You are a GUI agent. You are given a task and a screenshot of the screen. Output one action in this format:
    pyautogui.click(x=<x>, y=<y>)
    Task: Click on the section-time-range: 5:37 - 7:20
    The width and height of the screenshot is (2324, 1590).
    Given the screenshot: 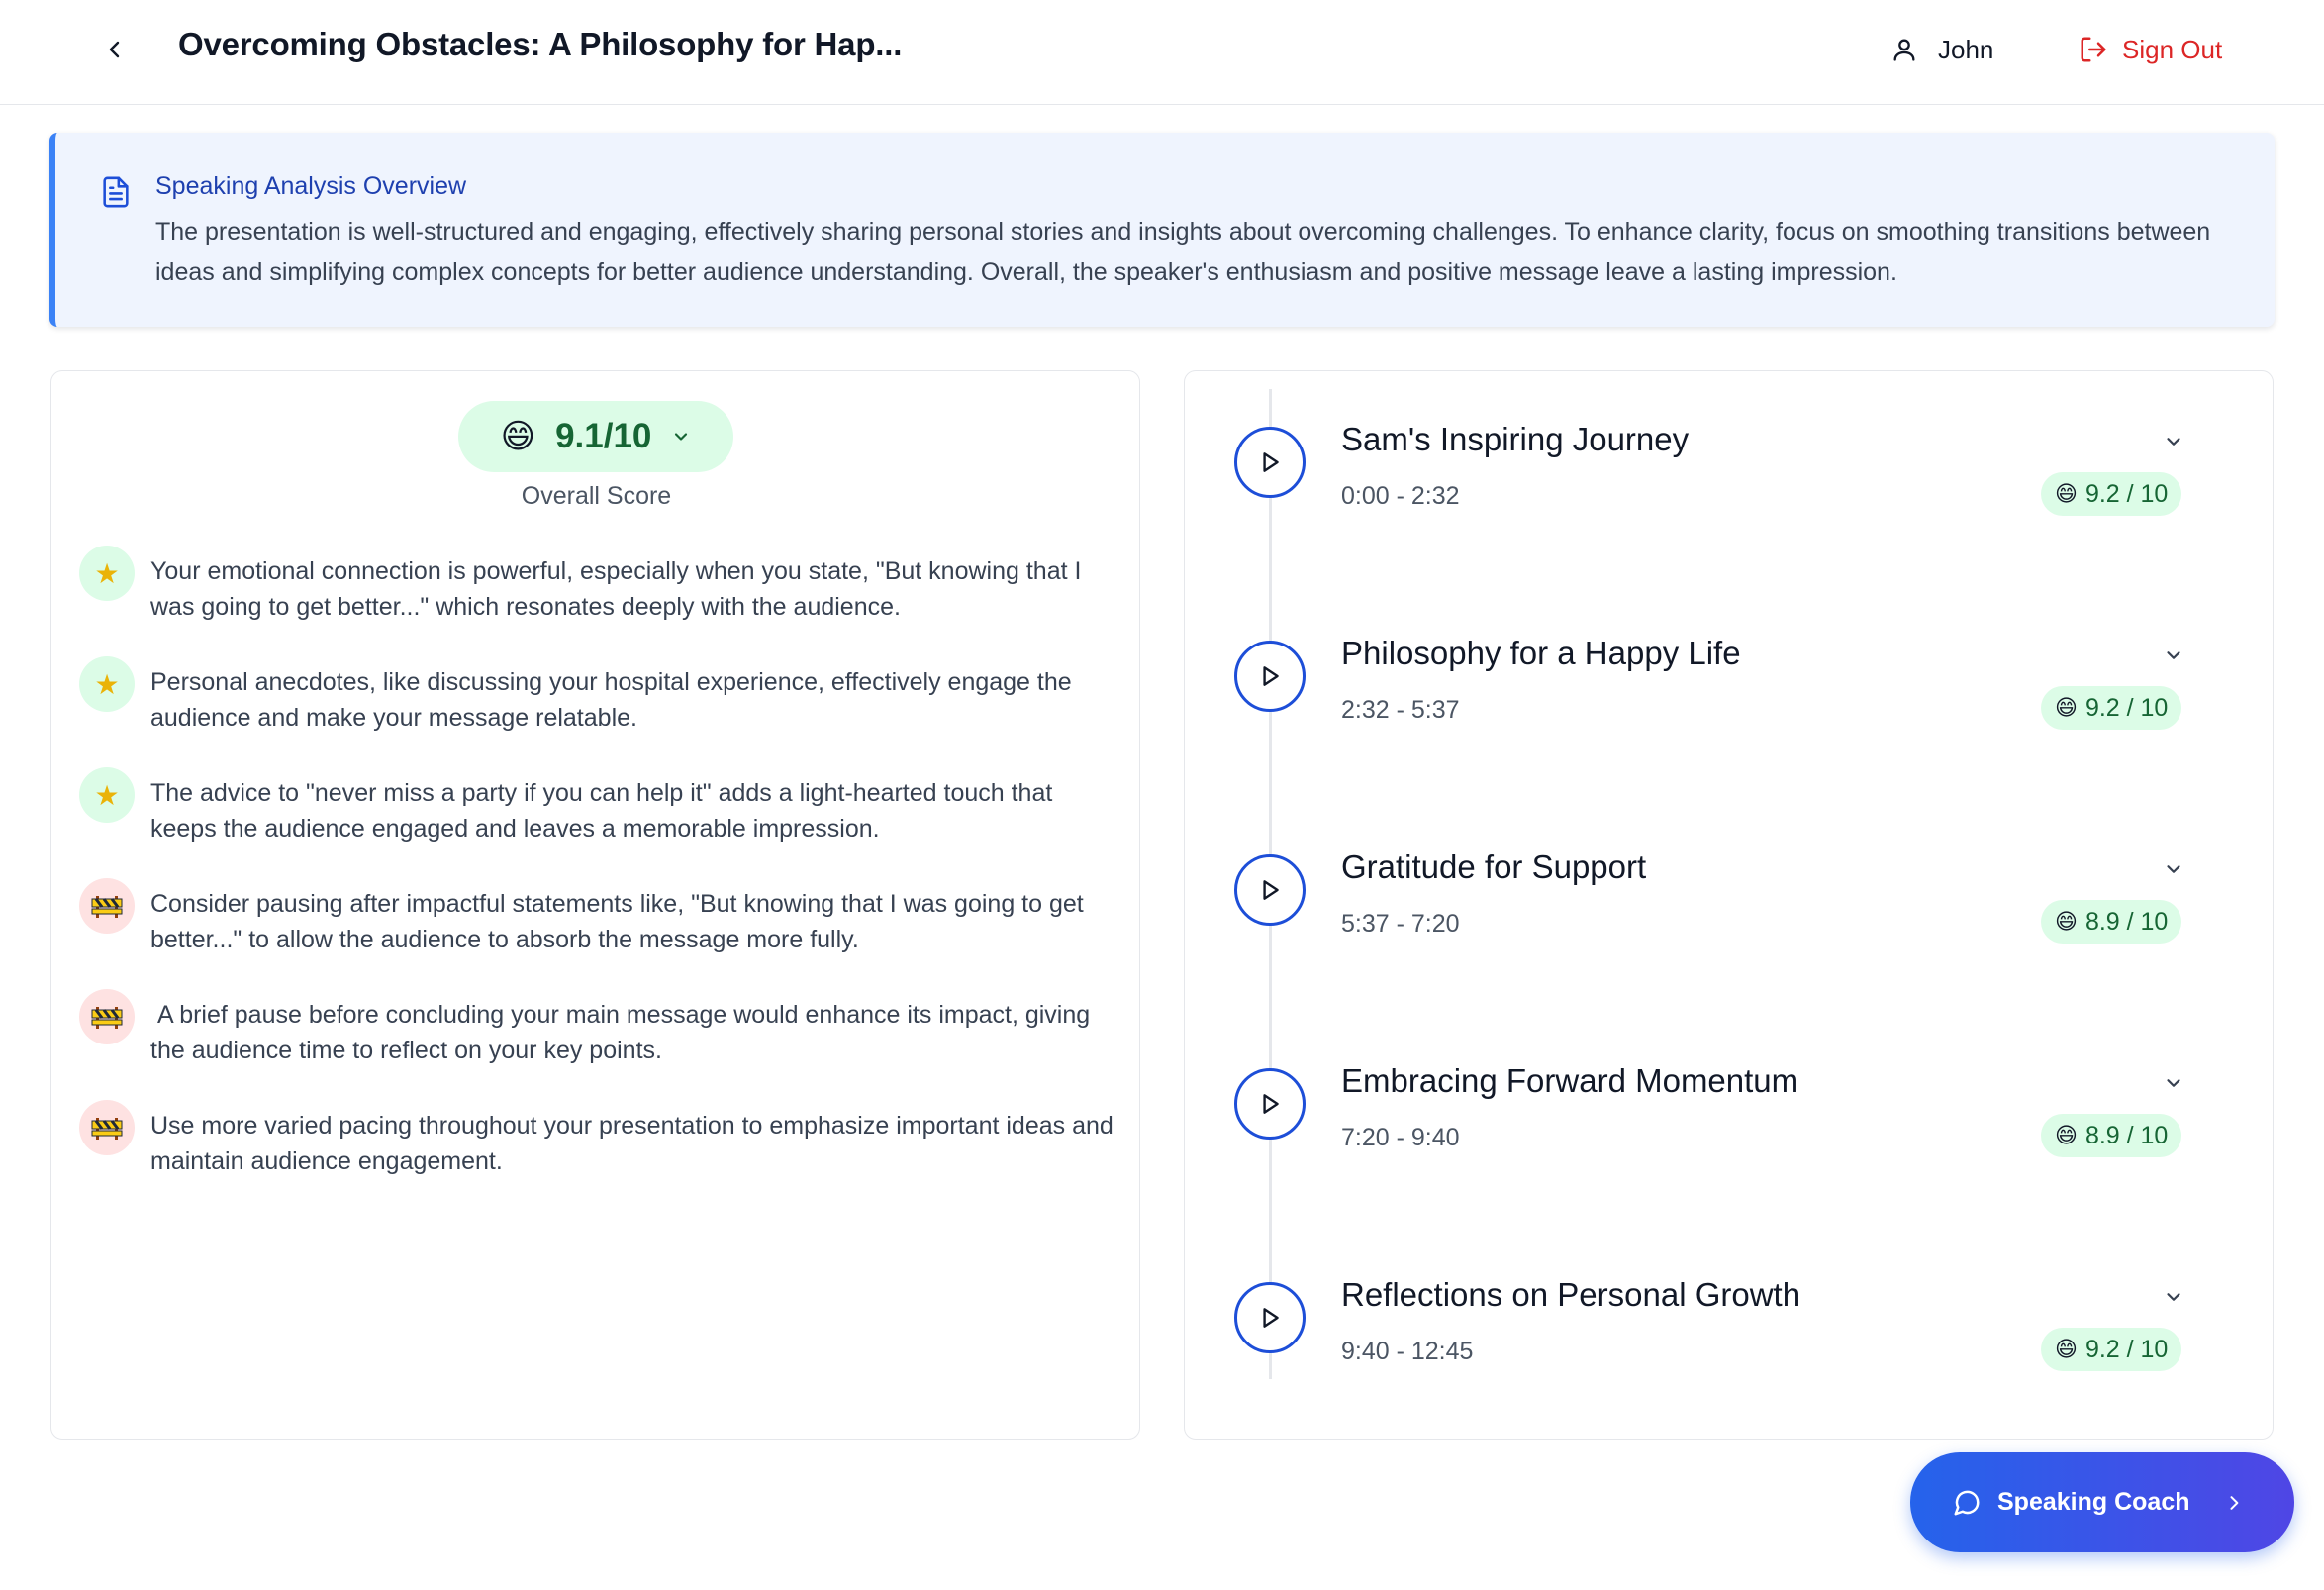 What is the action you would take?
    pyautogui.click(x=1400, y=924)
    